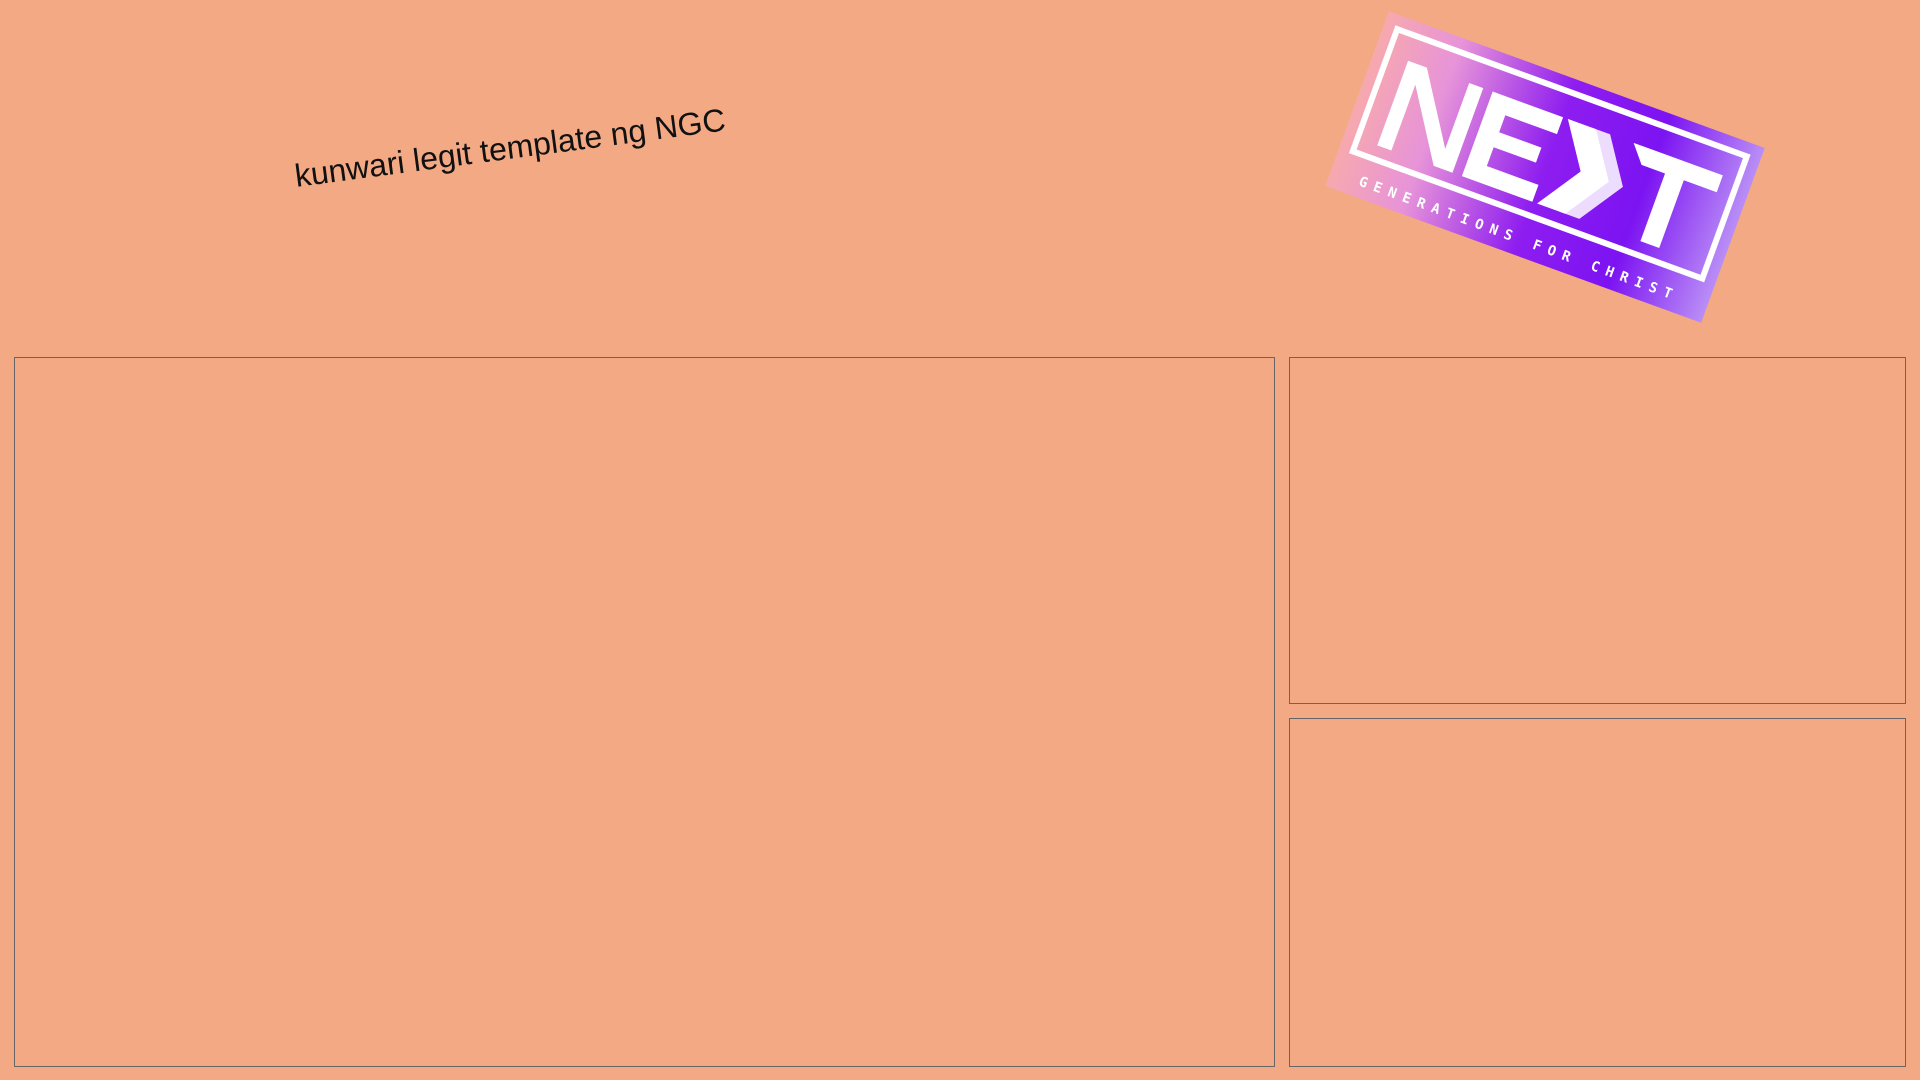  I want to click on top-right-frame, so click(1597, 530).